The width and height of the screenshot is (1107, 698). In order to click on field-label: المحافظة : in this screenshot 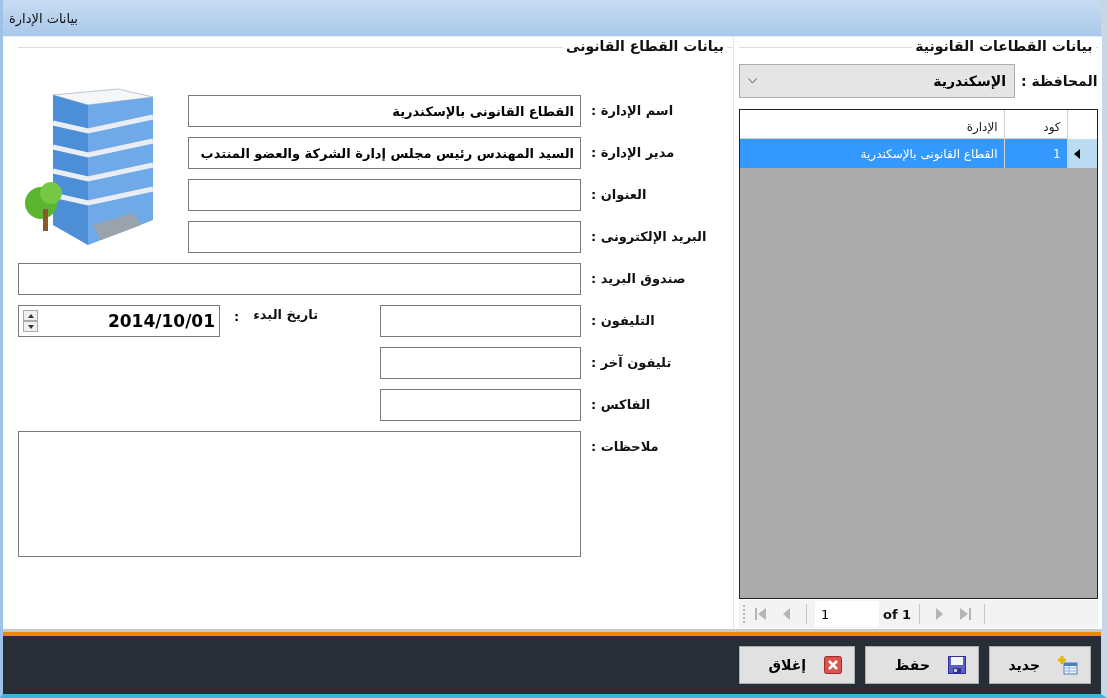, I will do `click(1059, 81)`.